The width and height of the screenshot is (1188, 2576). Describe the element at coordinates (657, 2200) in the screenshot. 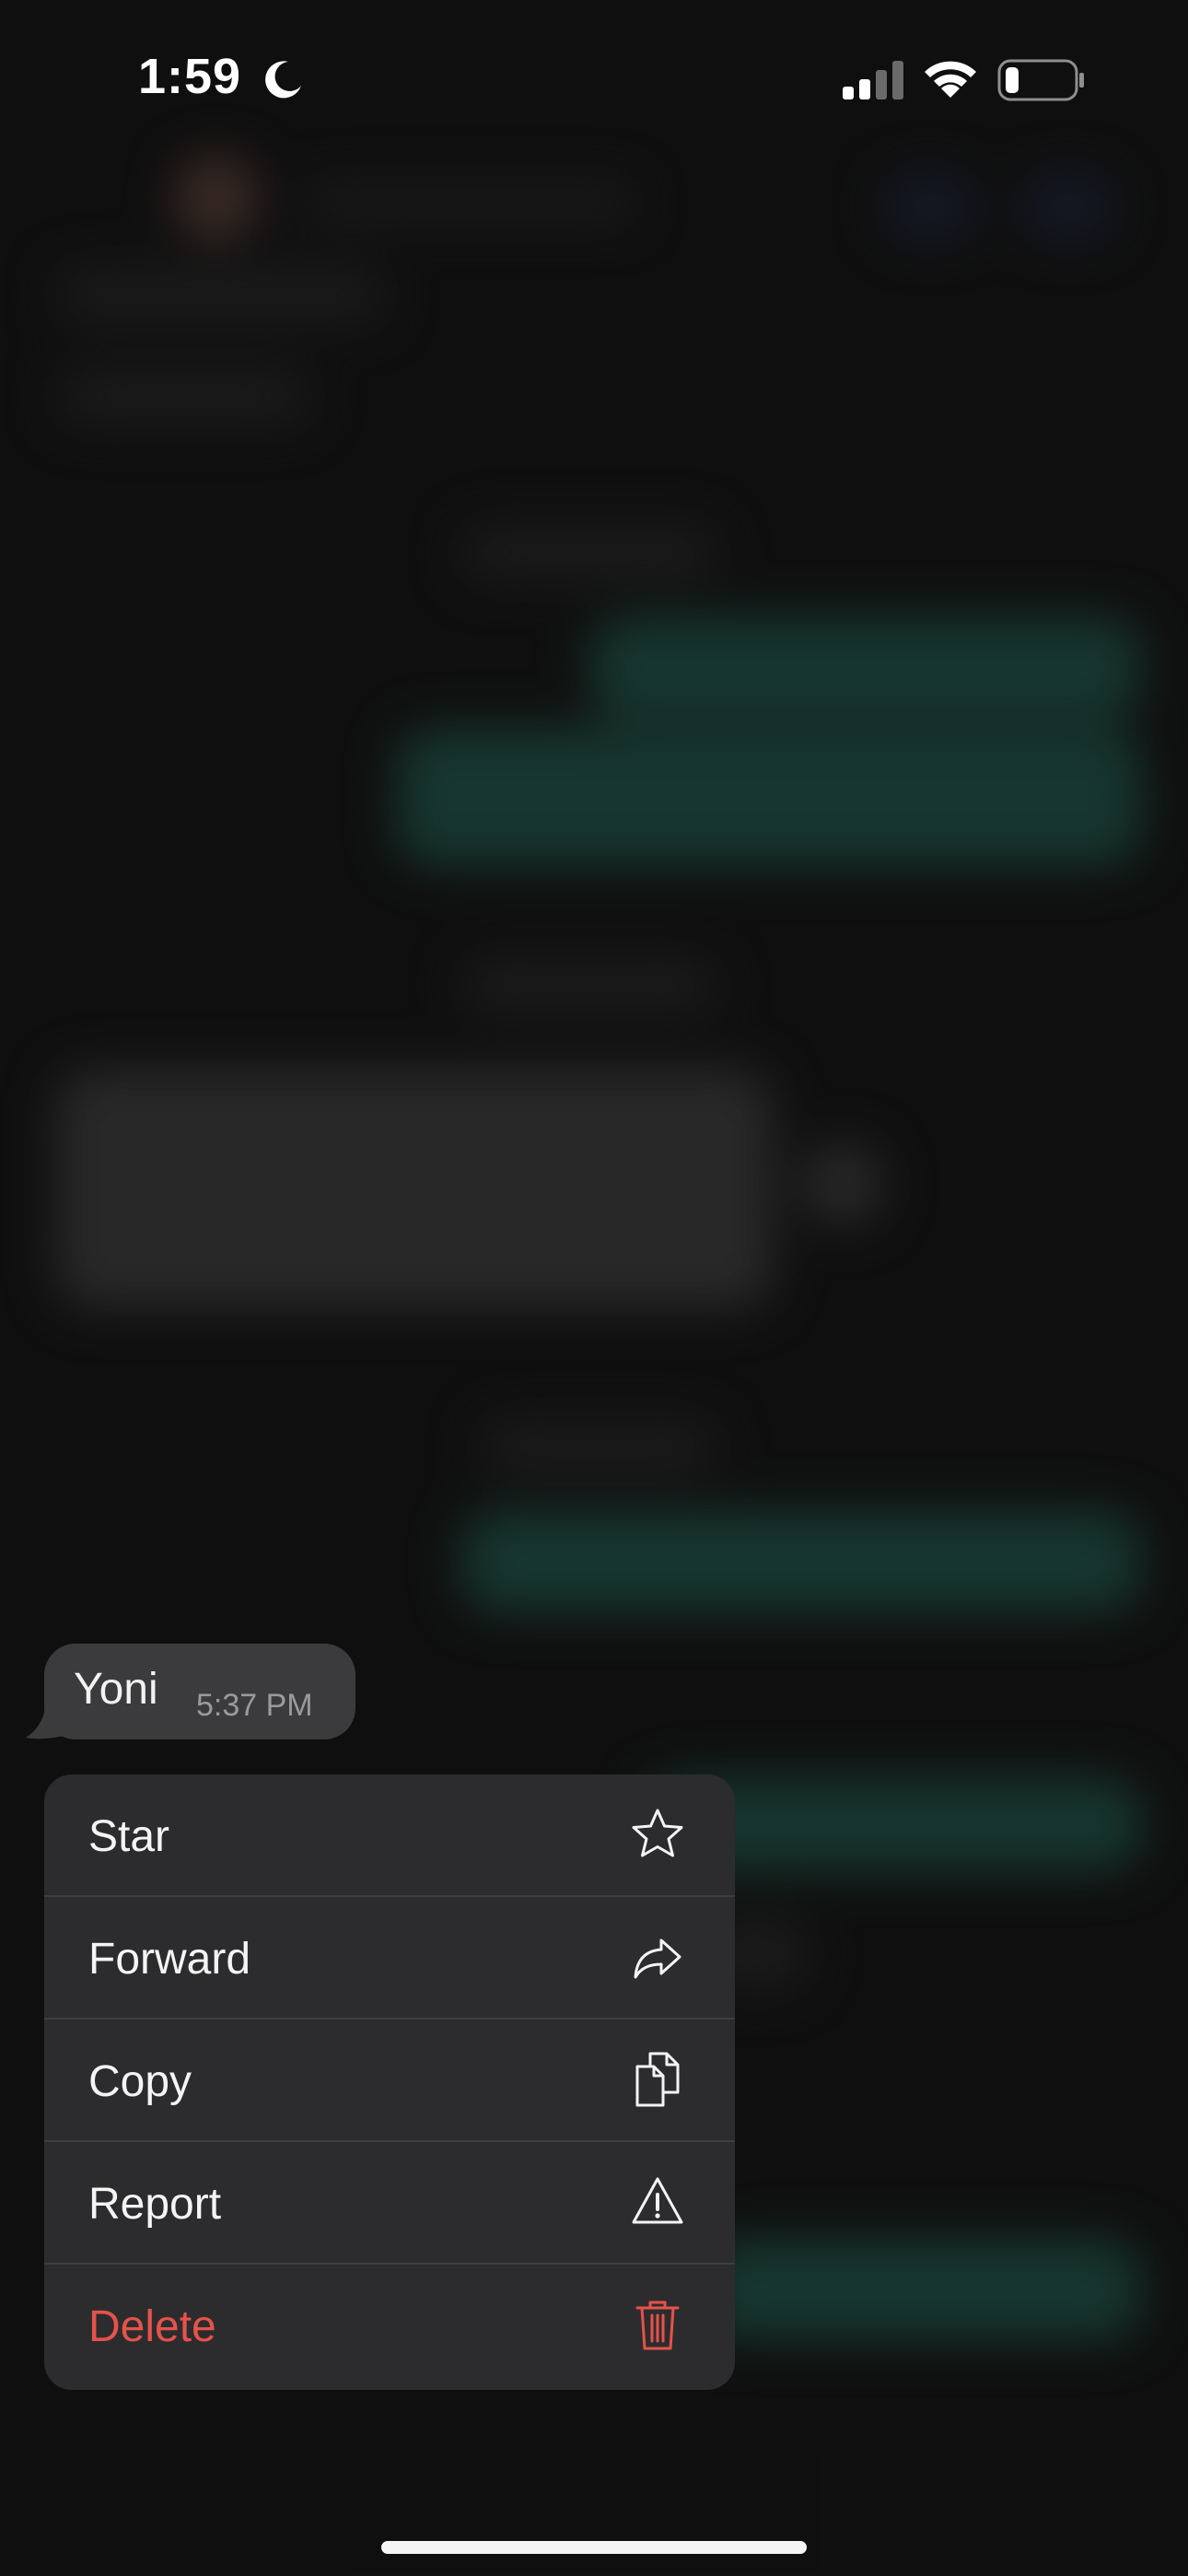

I see `warning-icon` at that location.